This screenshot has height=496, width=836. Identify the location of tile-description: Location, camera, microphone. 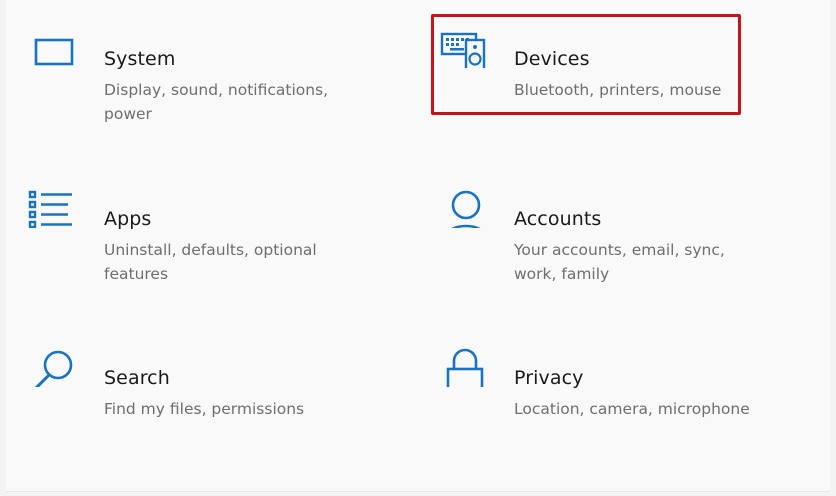
(632, 409).